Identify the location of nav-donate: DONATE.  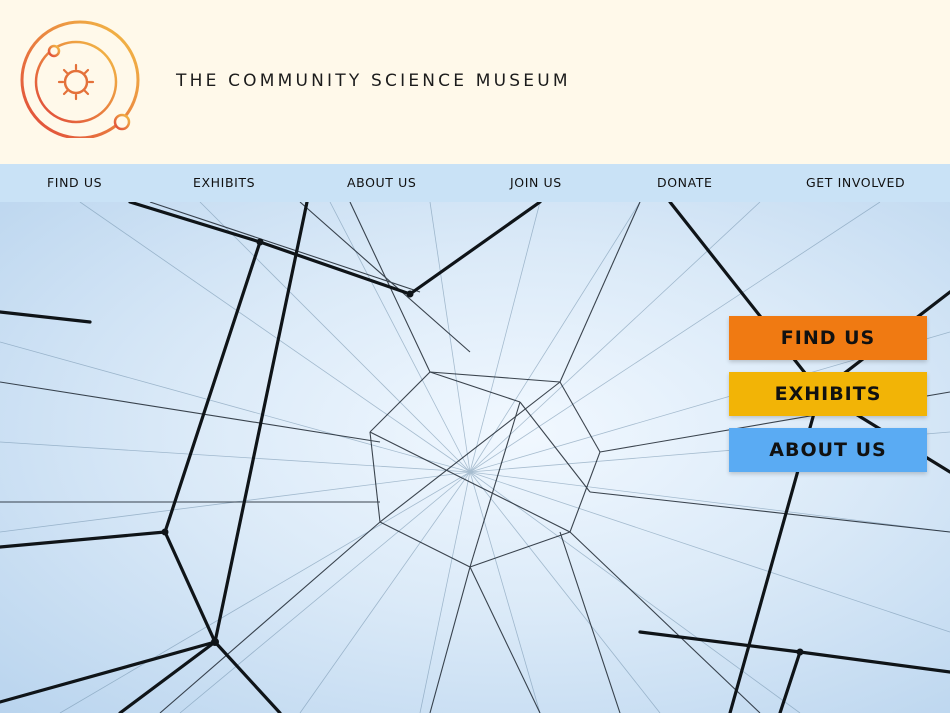
(685, 183).